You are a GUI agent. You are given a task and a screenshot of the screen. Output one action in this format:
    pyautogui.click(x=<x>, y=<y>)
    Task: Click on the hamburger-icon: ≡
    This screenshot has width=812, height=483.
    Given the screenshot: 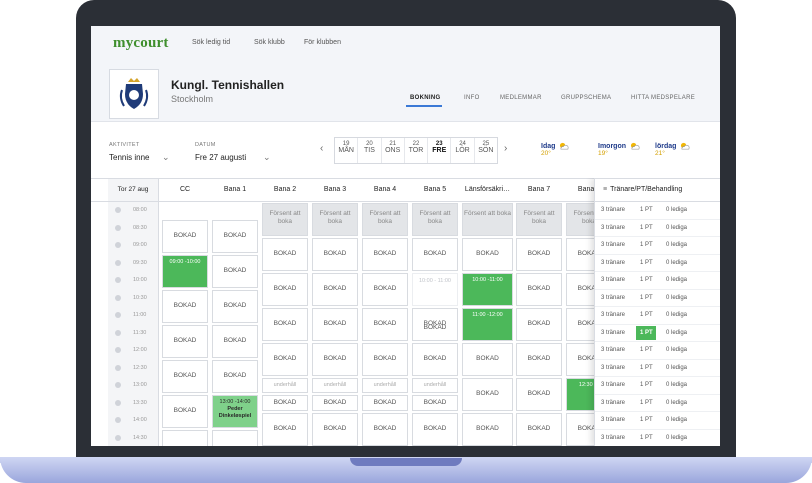 What is the action you would take?
    pyautogui.click(x=605, y=189)
    